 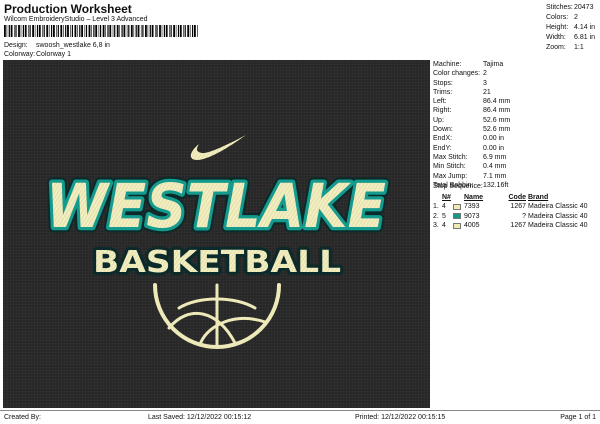 What do you see at coordinates (200, 417) in the screenshot?
I see `last-saved: Last Saved: 12/12/2022 00:15:12` at bounding box center [200, 417].